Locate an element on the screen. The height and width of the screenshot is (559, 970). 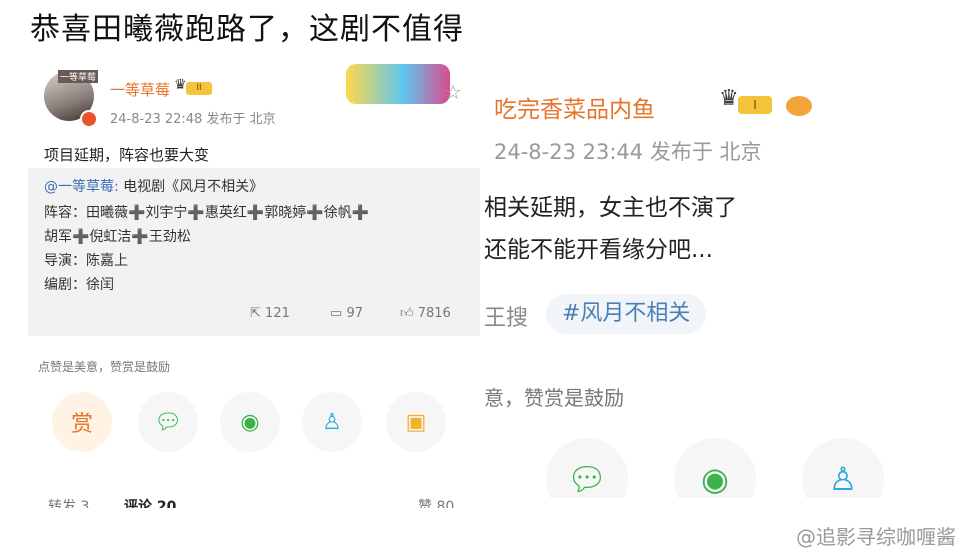
like-count: 👍︎ 7816 is located at coordinates (425, 313).